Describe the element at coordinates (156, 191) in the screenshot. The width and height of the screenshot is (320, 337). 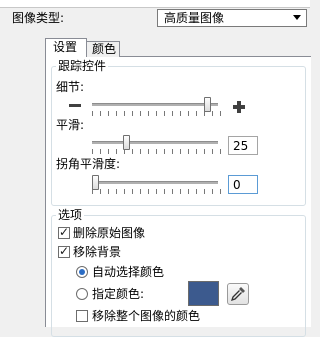
I see `corner-slider-ticks` at that location.